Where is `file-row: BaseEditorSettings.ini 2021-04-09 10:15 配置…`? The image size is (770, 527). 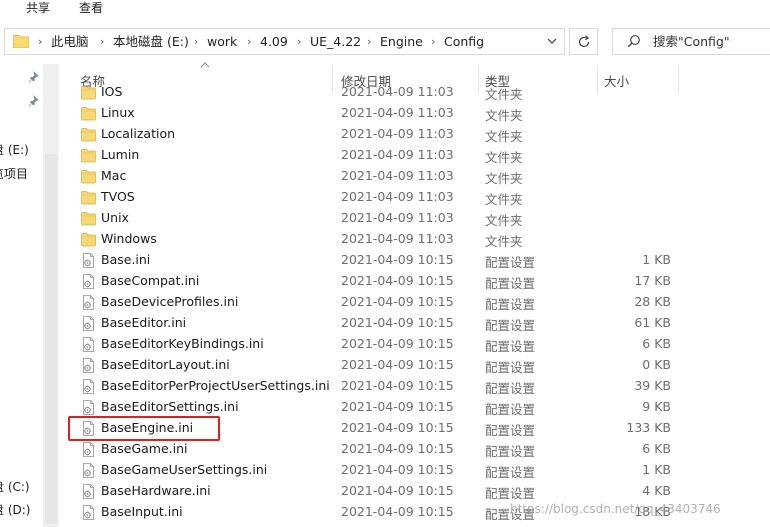
file-row: BaseEditorSettings.ini 2021-04-09 10:15 配置… is located at coordinates (414, 407).